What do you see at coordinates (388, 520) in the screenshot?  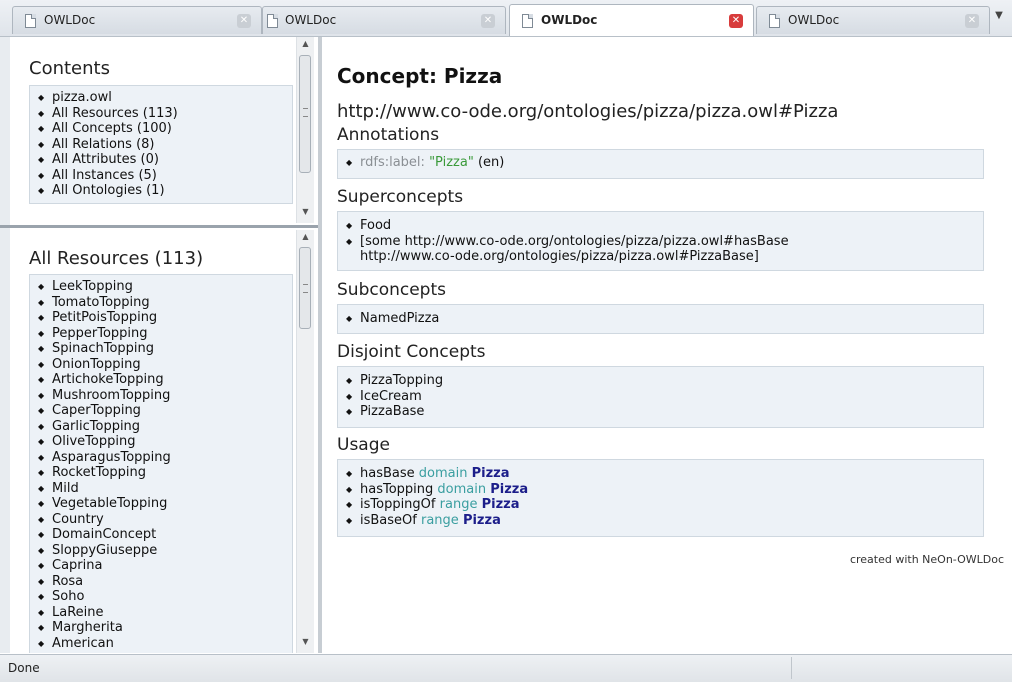 I see `usage-relation: isBaseOf` at bounding box center [388, 520].